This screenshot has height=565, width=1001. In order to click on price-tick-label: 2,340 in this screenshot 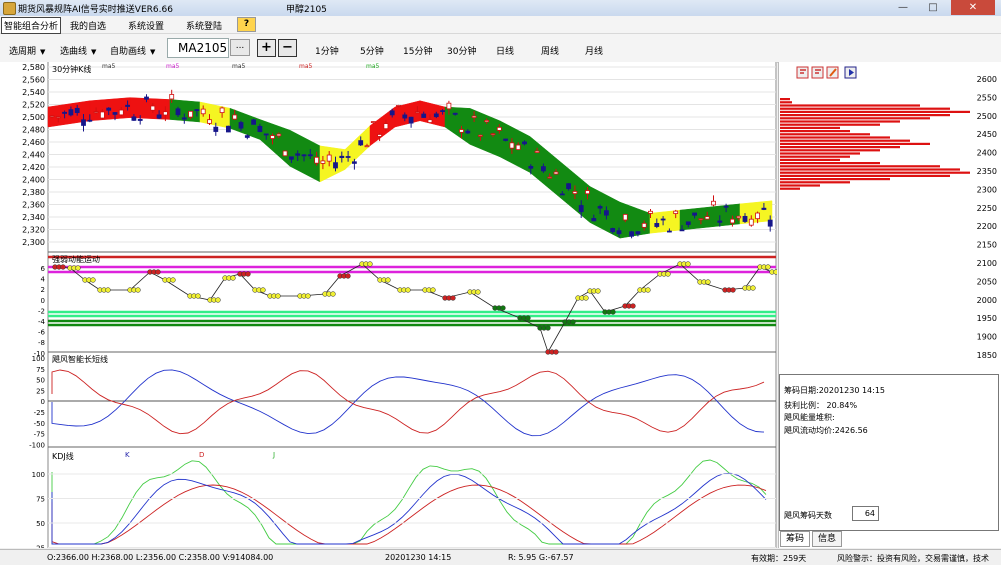, I will do `click(33, 217)`.